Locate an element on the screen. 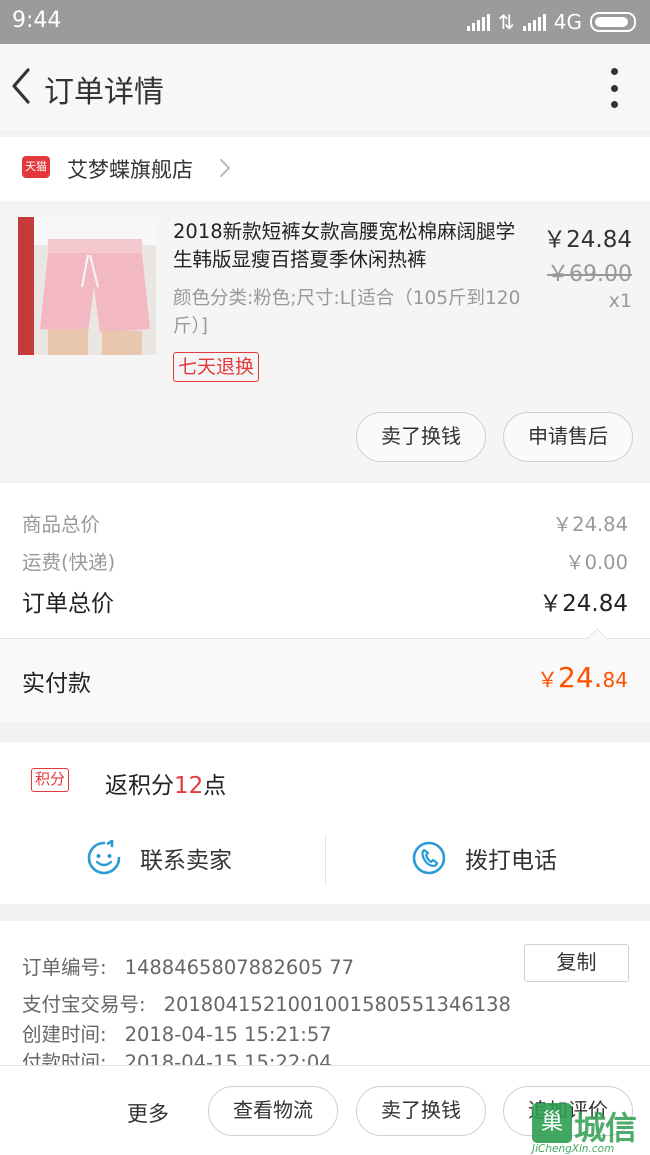  order-number-label: 订单编号: is located at coordinates (64, 967).